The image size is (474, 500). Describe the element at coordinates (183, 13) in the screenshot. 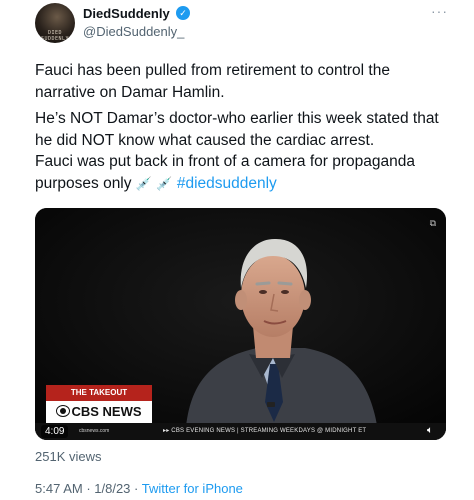

I see `verified-badge-icon: ✓` at that location.